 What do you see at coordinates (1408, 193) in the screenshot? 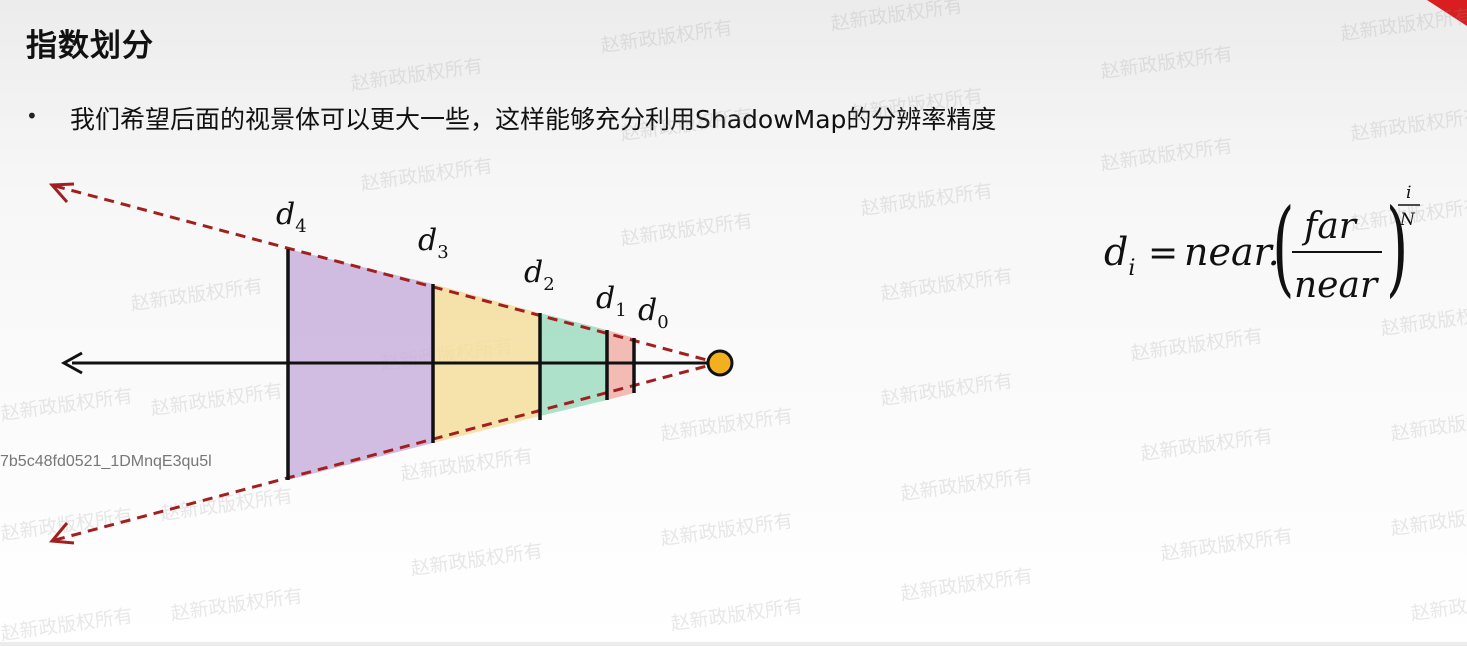
I see `formula-exp-numerator: i` at bounding box center [1408, 193].